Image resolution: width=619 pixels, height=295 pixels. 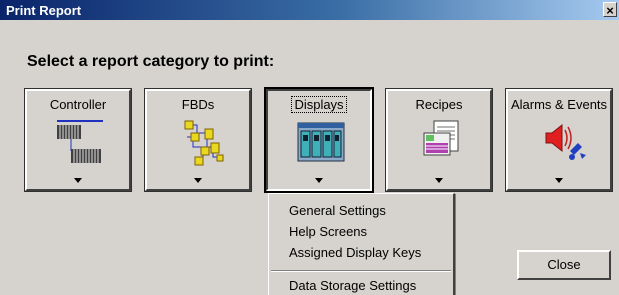 I want to click on category-fbds-button: FBDs, so click(x=198, y=140).